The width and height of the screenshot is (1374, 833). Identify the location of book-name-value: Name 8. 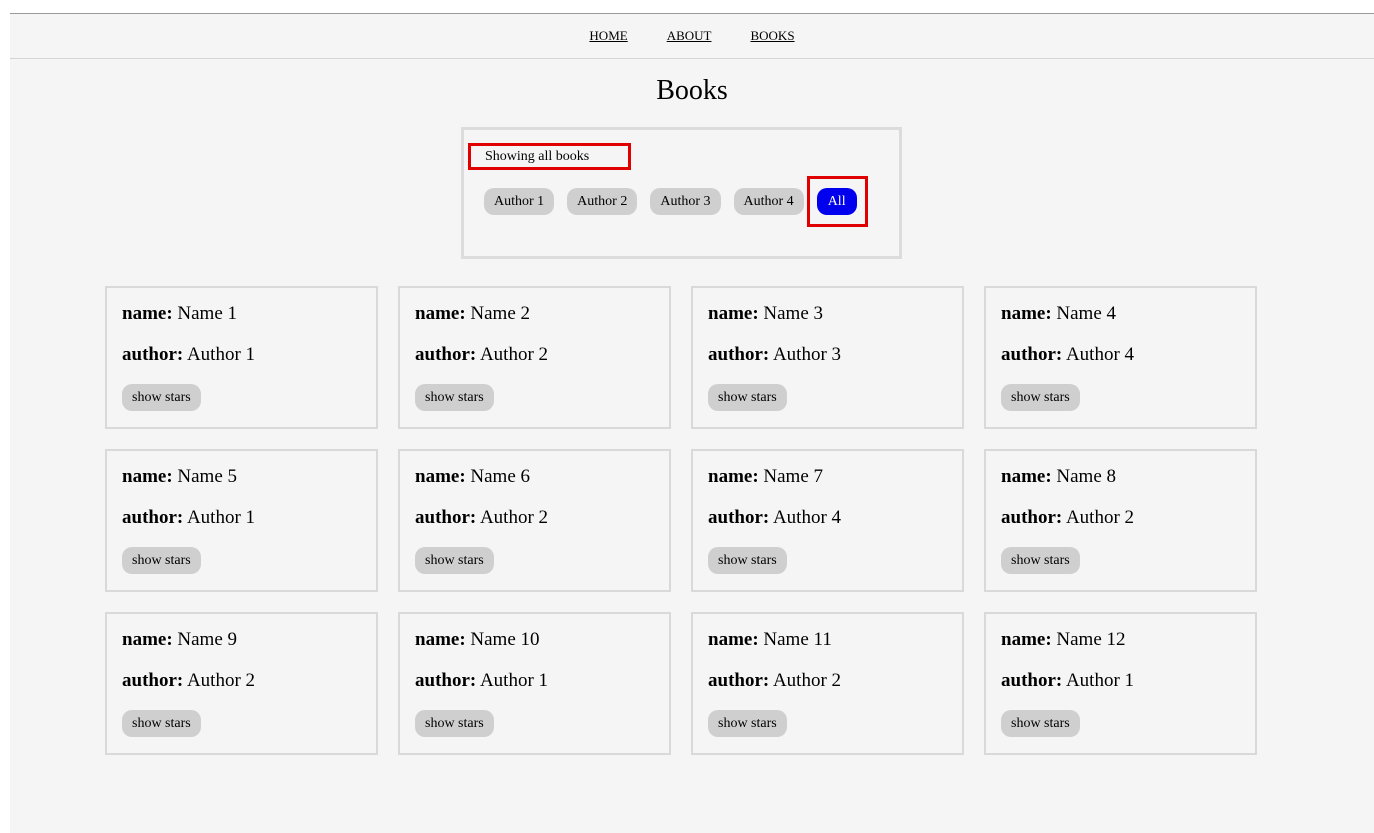
(1086, 476).